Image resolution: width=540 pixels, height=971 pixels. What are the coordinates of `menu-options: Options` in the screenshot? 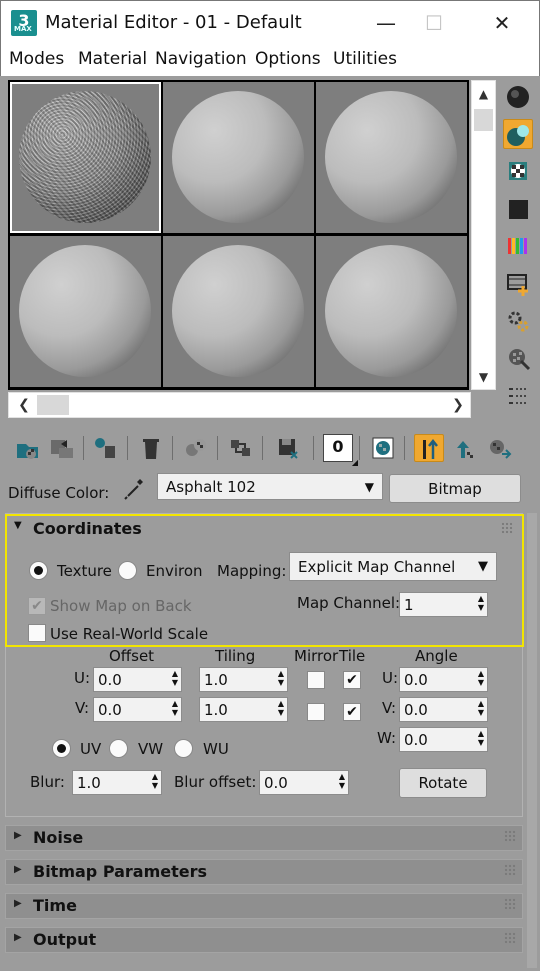 It's located at (288, 59).